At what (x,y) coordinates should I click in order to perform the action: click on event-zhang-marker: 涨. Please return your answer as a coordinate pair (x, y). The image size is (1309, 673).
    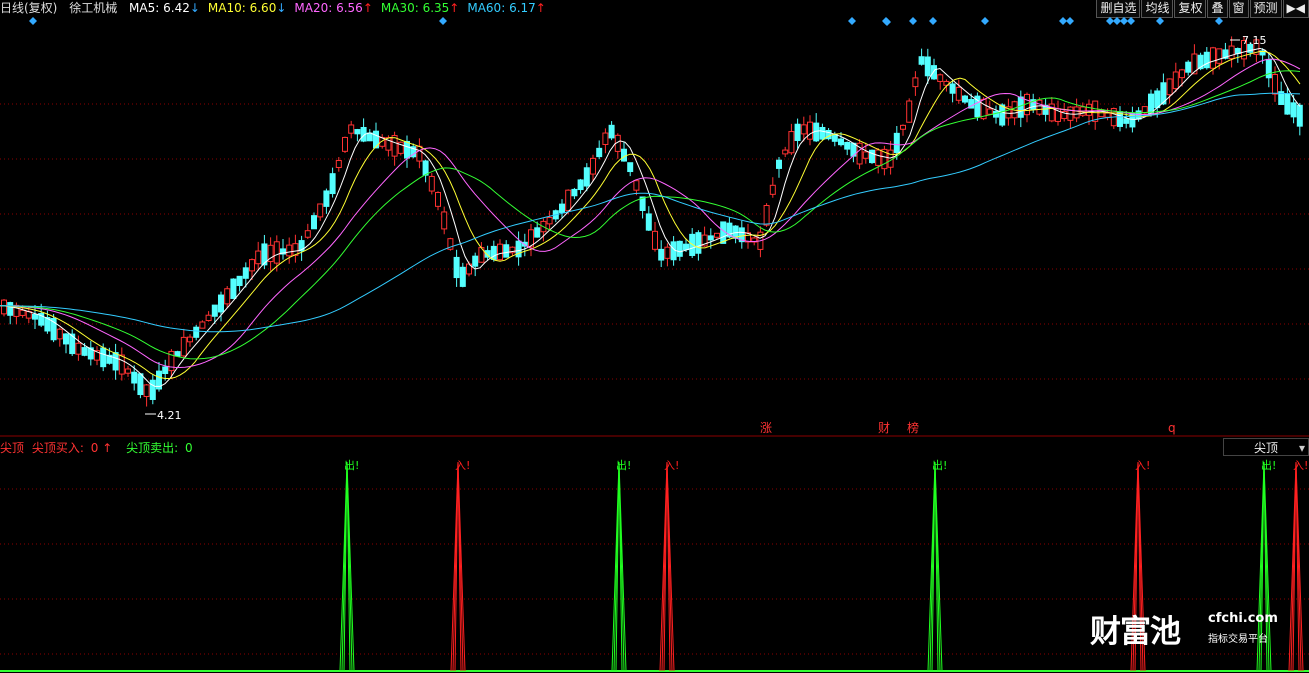
    Looking at the image, I should click on (766, 427).